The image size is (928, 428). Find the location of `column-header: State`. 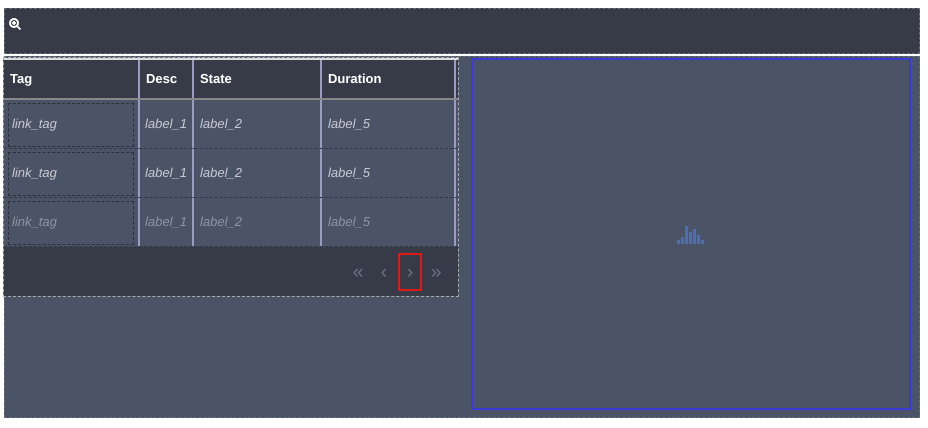

column-header: State is located at coordinates (258, 79).